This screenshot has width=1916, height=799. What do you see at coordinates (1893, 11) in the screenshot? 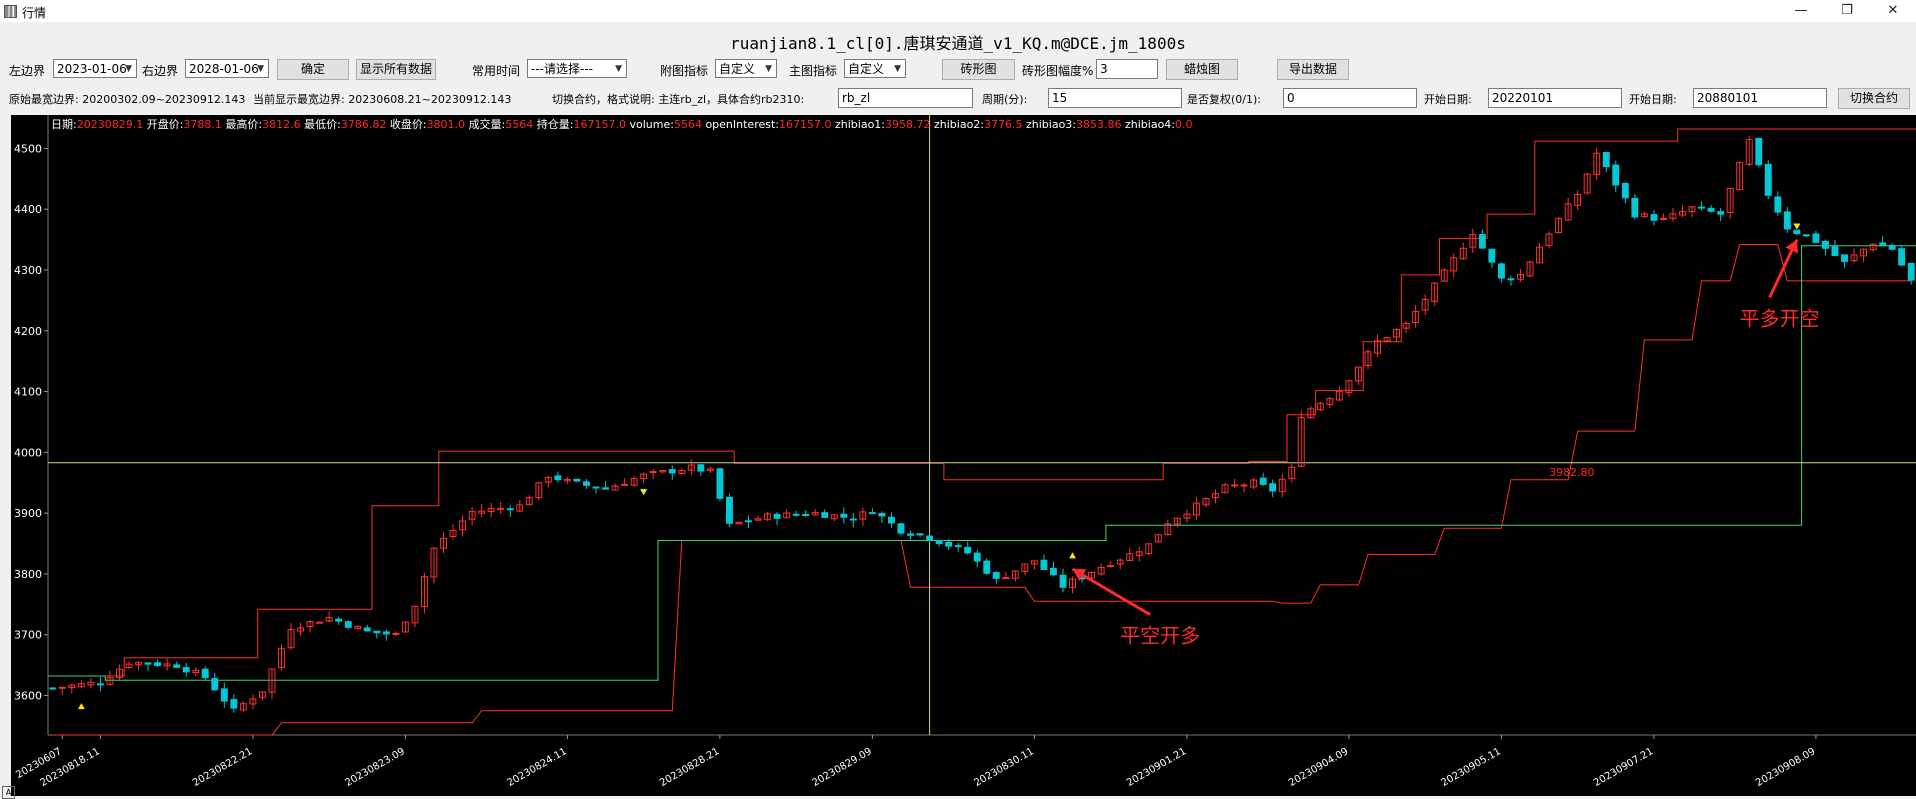
I see `close-button: ✕` at bounding box center [1893, 11].